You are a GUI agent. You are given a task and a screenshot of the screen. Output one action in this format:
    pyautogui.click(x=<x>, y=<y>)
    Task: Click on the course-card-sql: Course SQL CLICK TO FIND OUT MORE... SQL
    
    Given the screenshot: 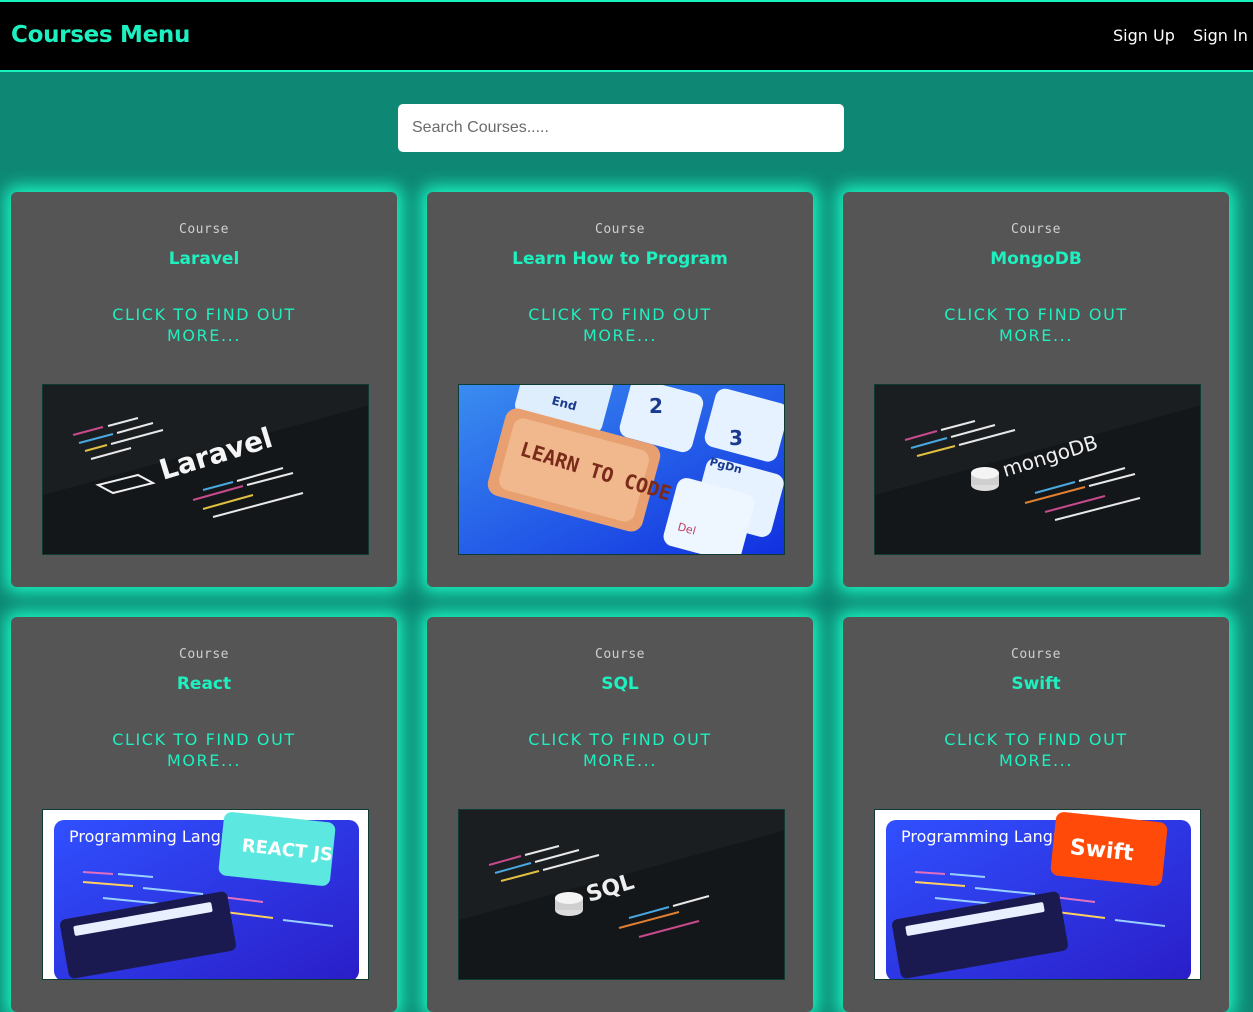 What is the action you would take?
    pyautogui.click(x=620, y=814)
    